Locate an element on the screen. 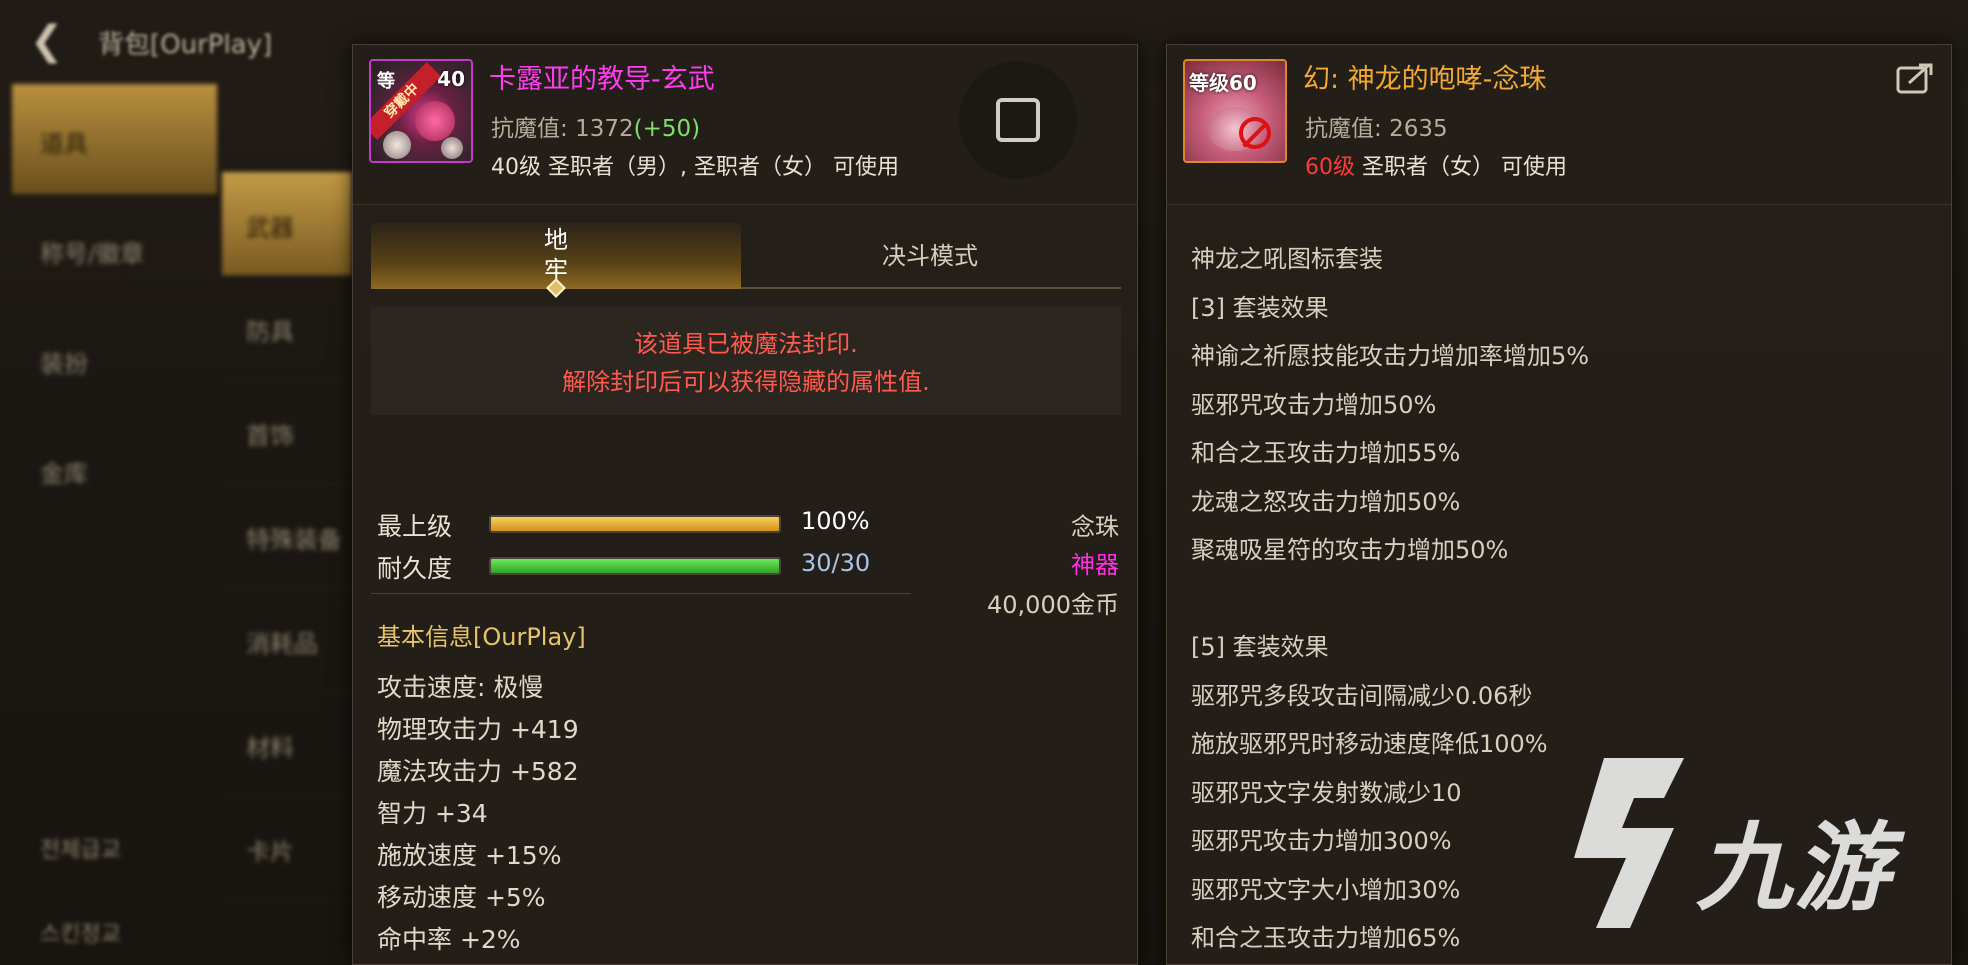  durability-row: 耐久度 30/30 is located at coordinates (677, 567).